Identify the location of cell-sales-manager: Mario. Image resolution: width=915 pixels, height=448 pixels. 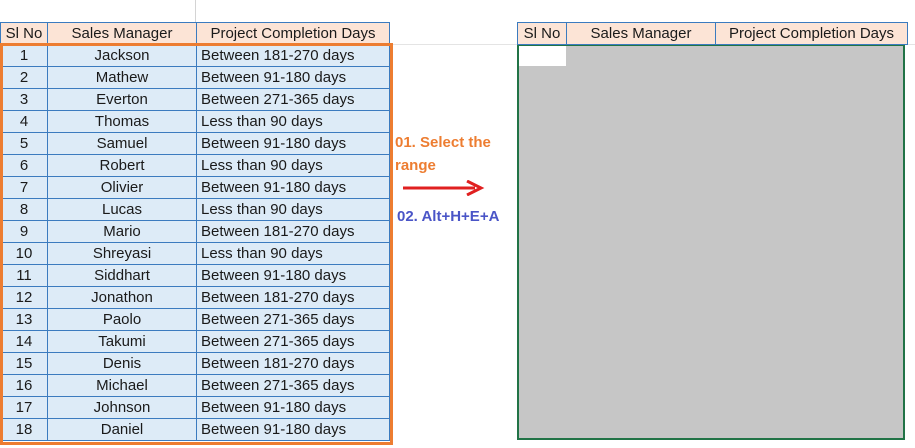
(122, 231).